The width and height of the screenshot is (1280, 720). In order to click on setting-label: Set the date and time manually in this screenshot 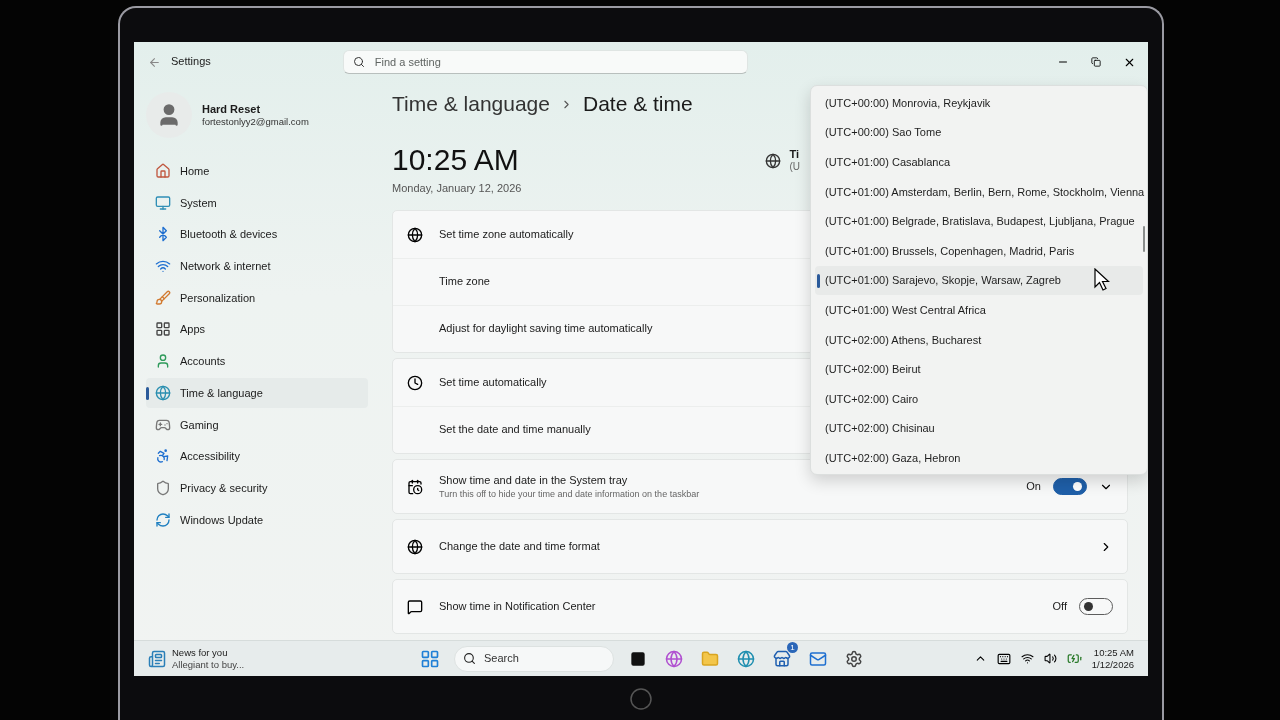, I will do `click(515, 430)`.